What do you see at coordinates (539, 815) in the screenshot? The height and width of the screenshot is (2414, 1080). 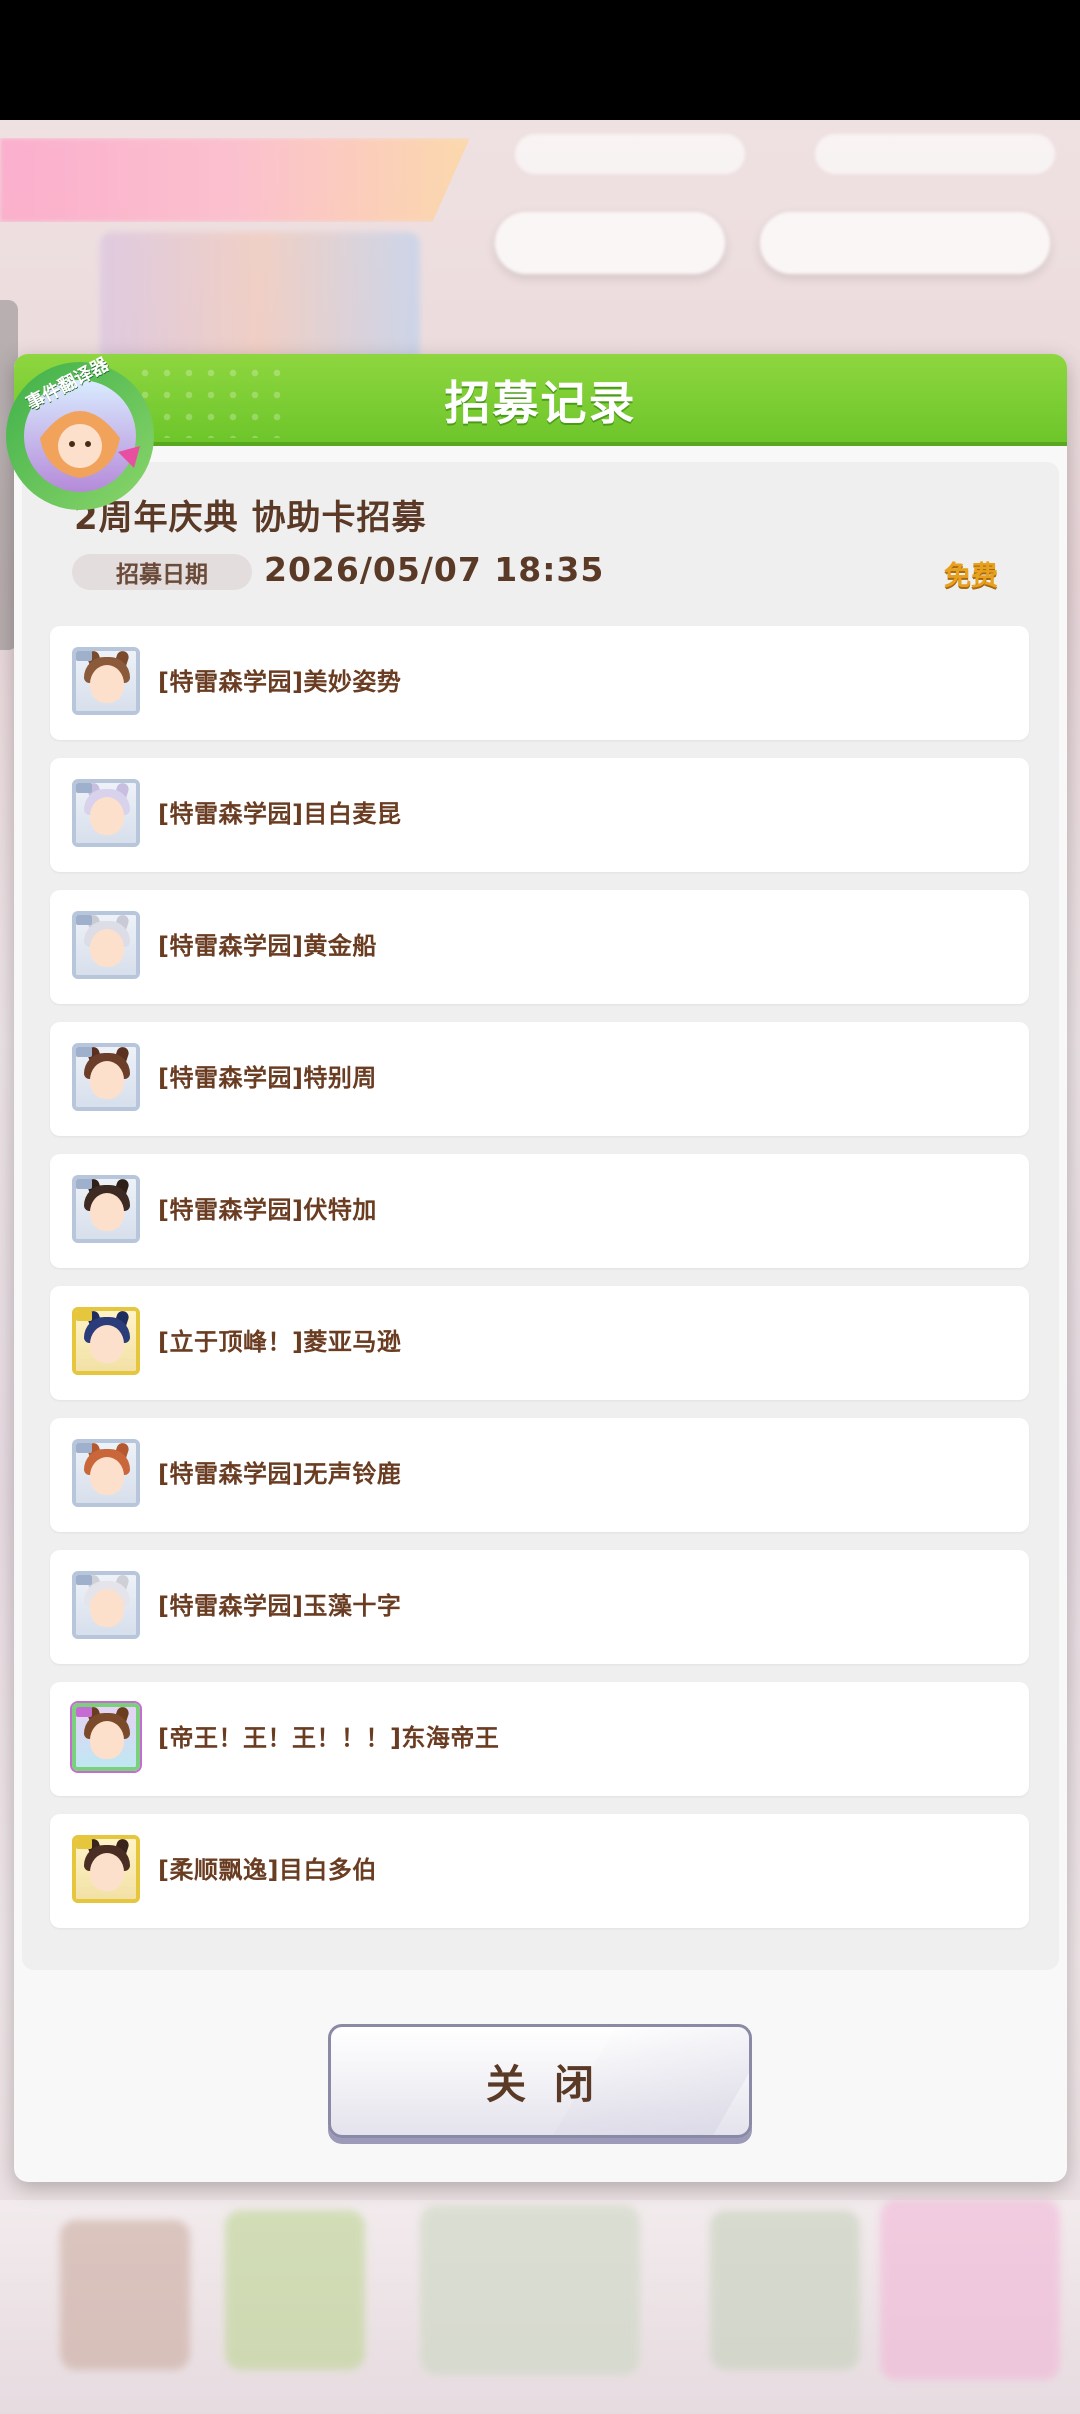 I see `result-list-item: [特雷森学园]目白麦昆` at bounding box center [539, 815].